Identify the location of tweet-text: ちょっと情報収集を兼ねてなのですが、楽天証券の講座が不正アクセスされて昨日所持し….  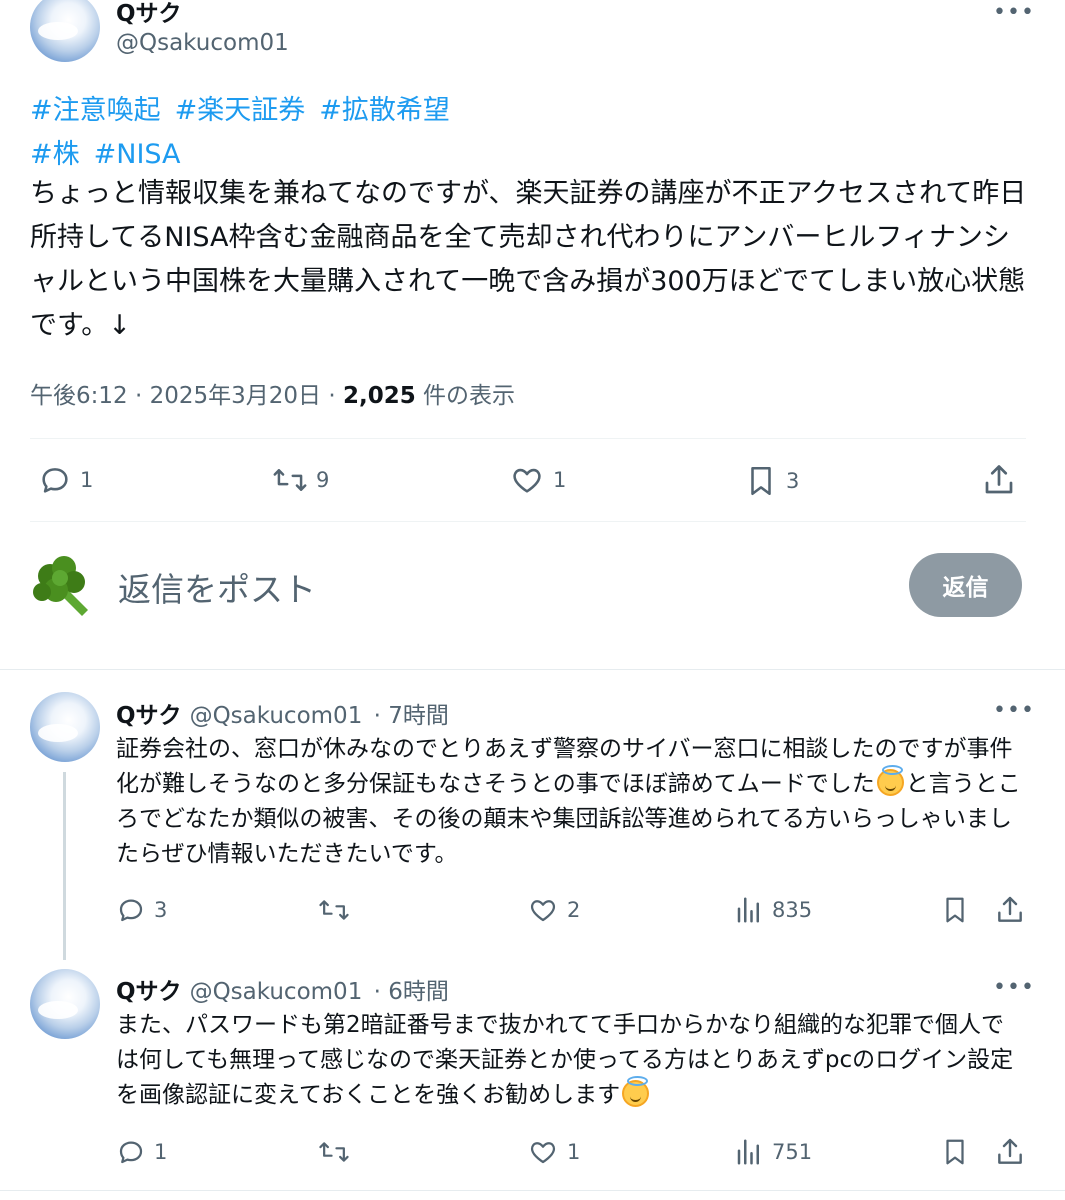
(528, 259).